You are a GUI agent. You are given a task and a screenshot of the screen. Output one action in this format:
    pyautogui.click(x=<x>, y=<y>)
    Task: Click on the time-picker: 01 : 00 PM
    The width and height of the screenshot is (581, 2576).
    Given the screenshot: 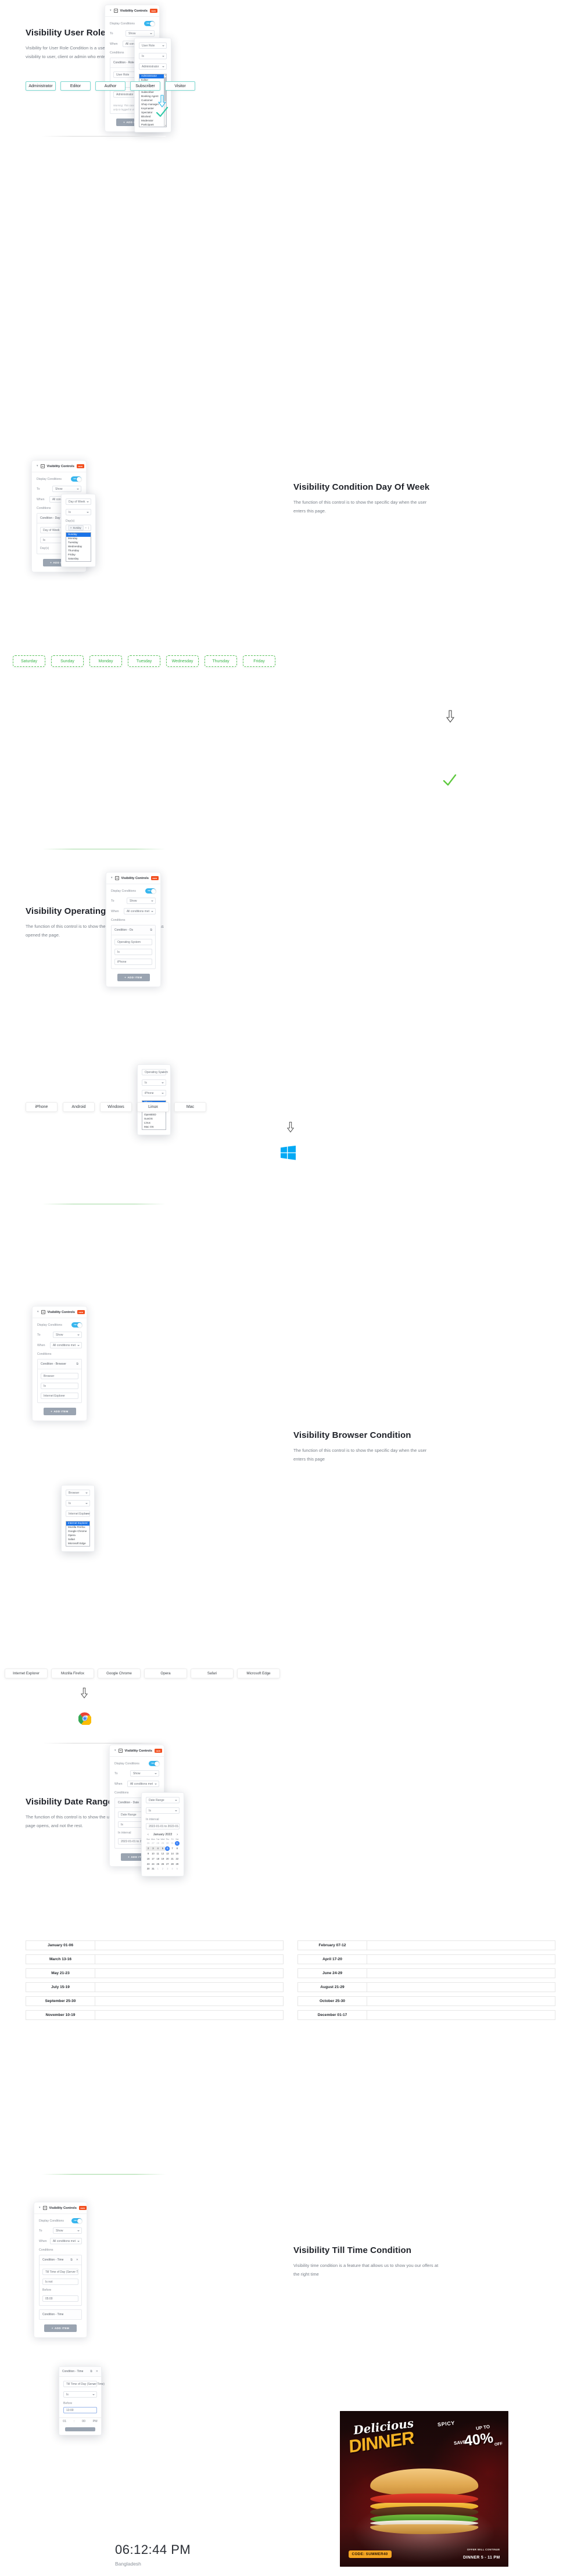 What is the action you would take?
    pyautogui.click(x=80, y=2421)
    